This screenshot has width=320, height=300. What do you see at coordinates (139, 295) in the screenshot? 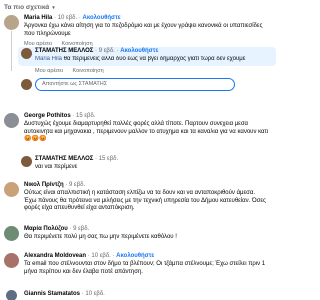
I see `comment-giannis-stamatatos: Giannis Stamatatos · 10 εβδ.` at bounding box center [139, 295].